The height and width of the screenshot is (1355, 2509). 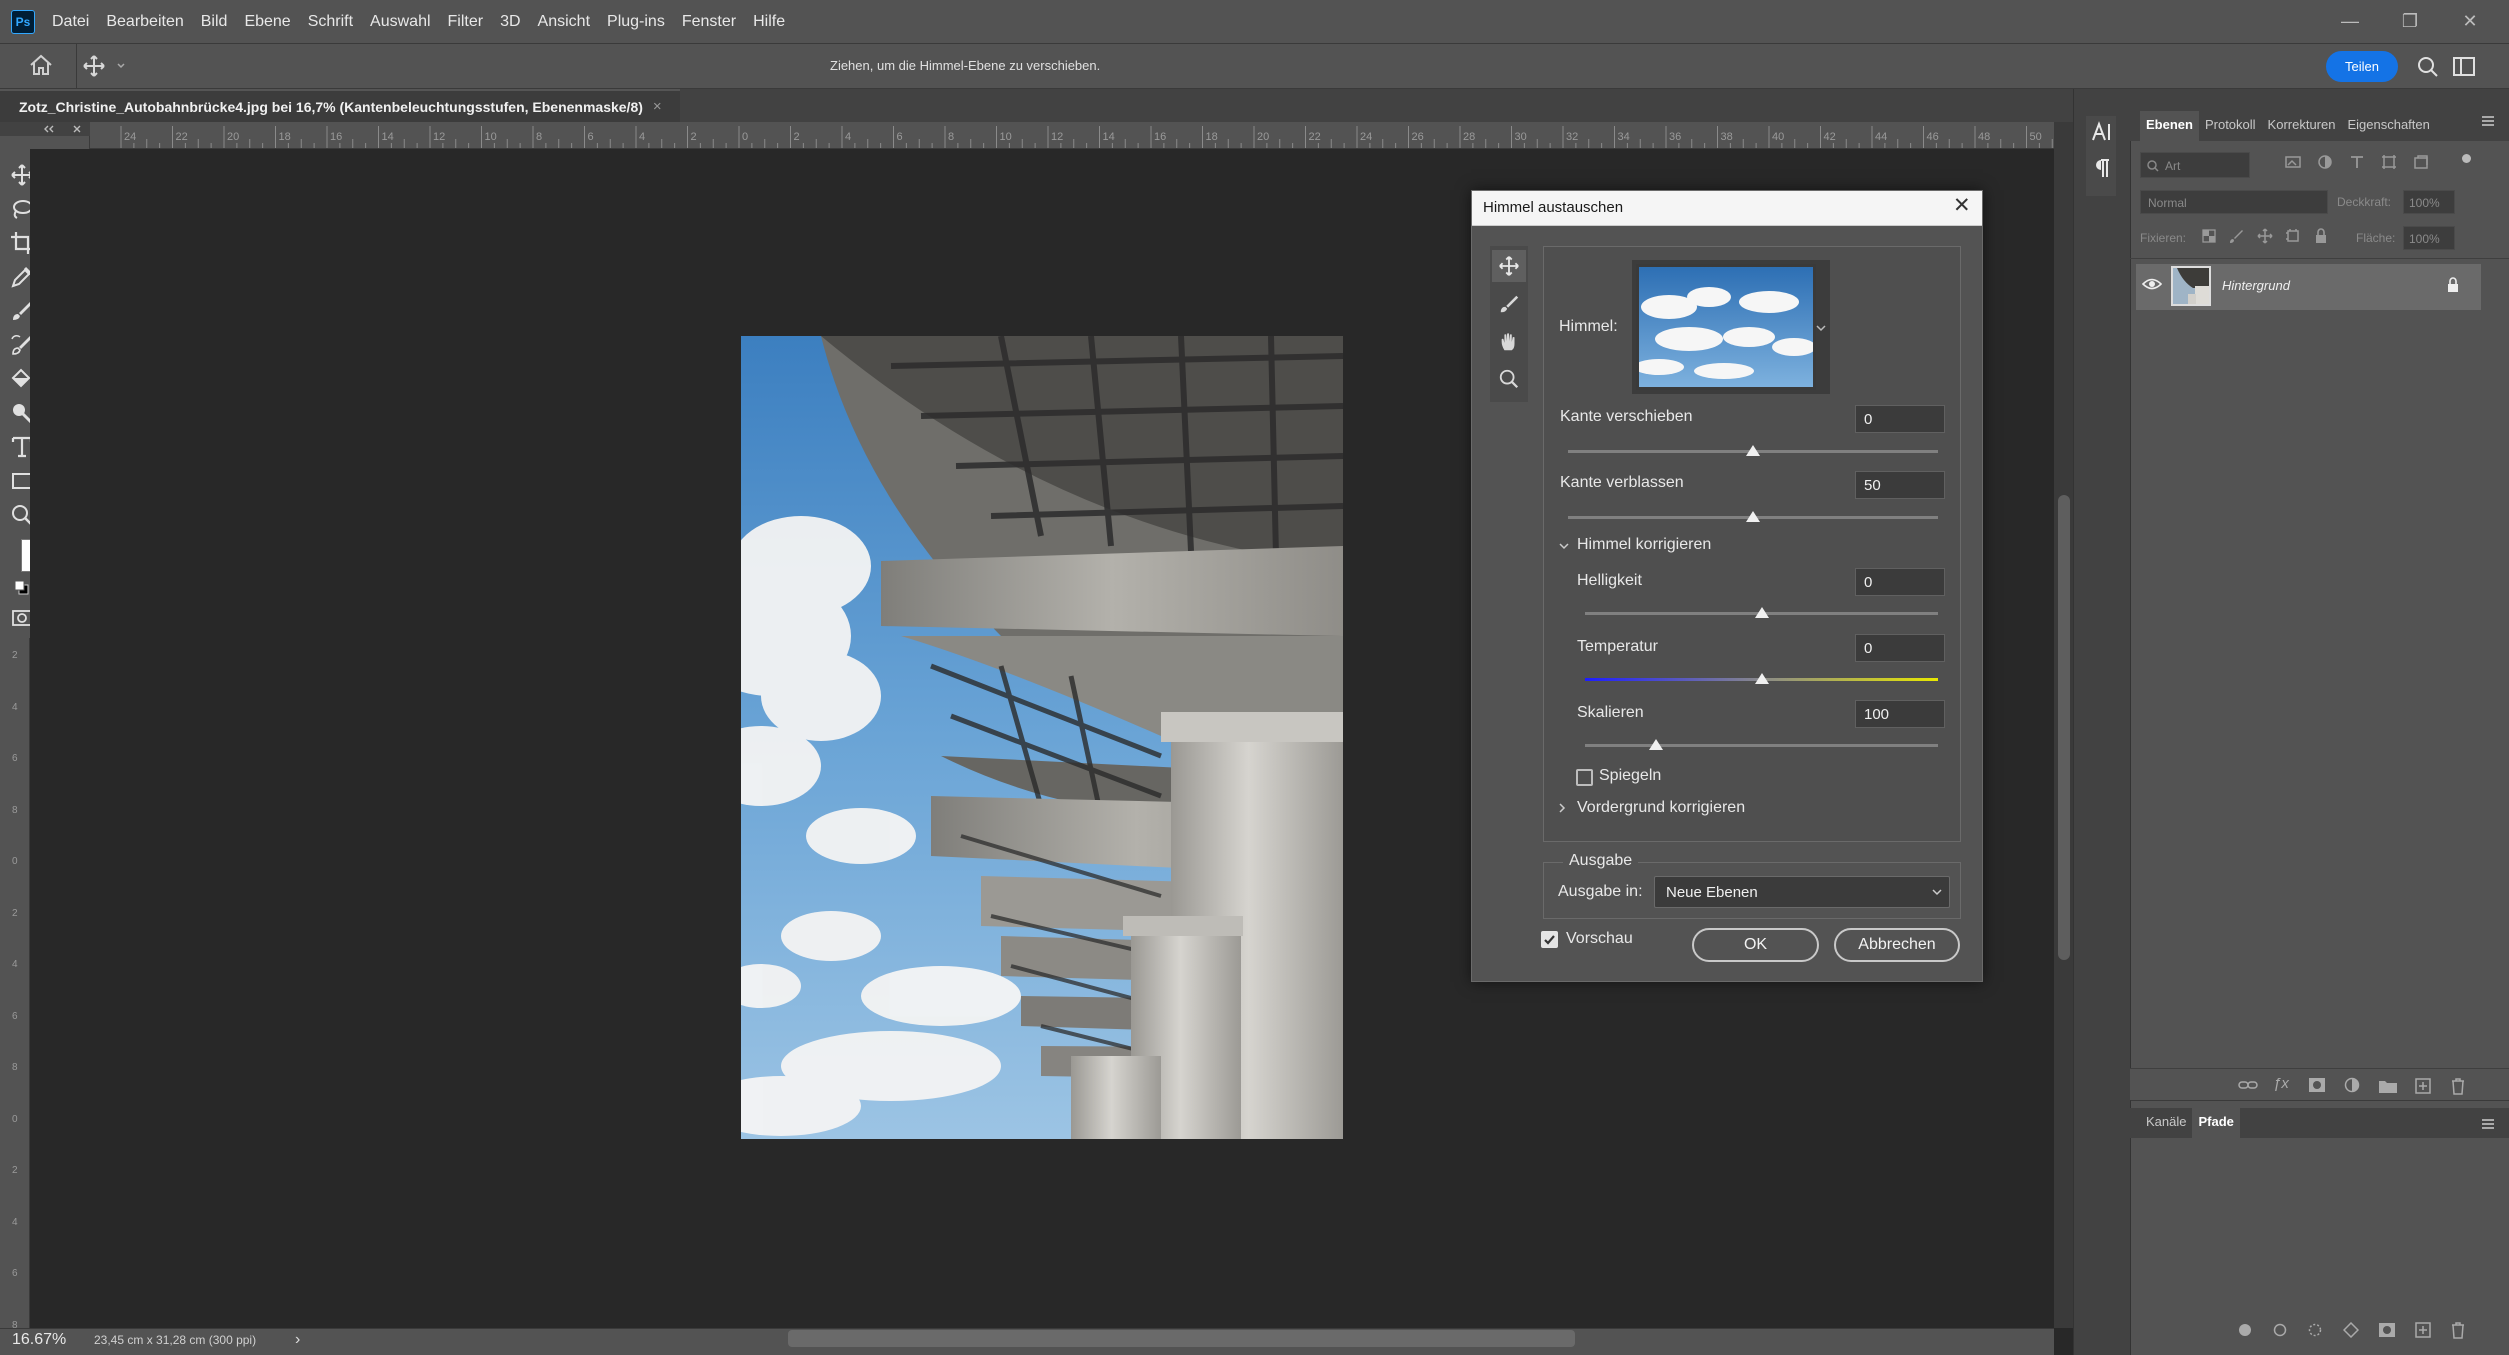 I want to click on move-tool-options-icon, so click(x=104, y=66).